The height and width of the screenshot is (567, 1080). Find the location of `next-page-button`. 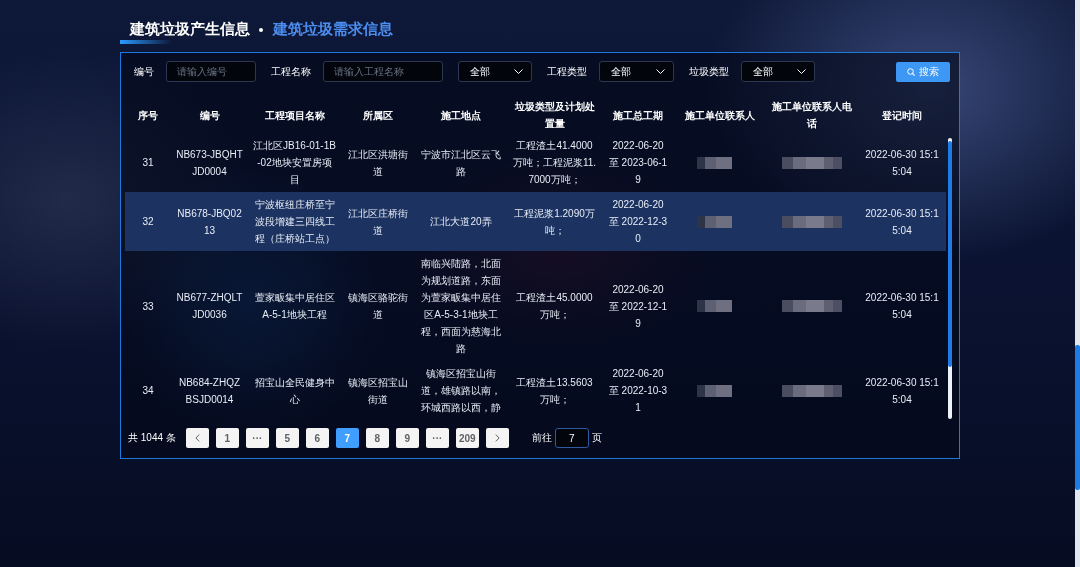

next-page-button is located at coordinates (497, 438).